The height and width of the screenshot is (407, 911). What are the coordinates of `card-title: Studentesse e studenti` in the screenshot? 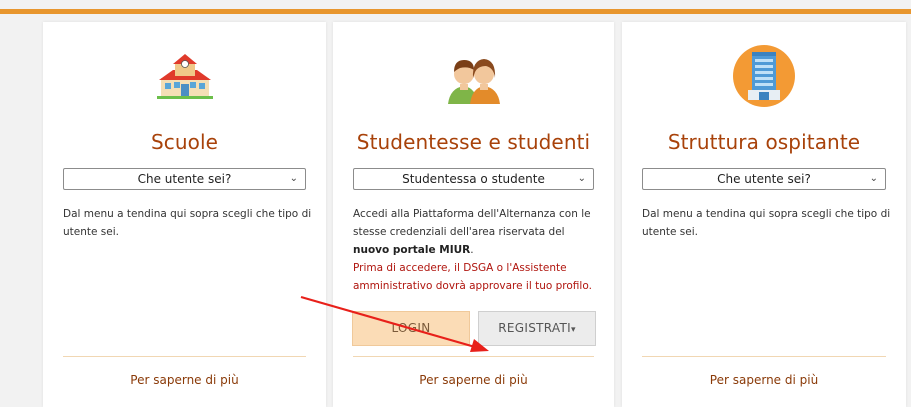 It's located at (473, 142).